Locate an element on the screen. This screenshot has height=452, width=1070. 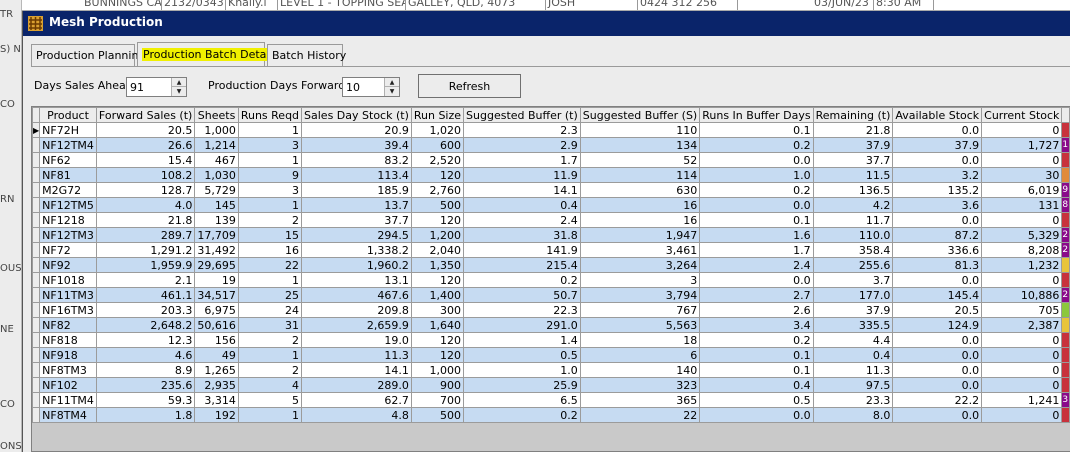
table-row: NF1018 2.1 19 1 13.1 120 0.2 3 0.0 3.7 0.0 0 is located at coordinates (551, 280).